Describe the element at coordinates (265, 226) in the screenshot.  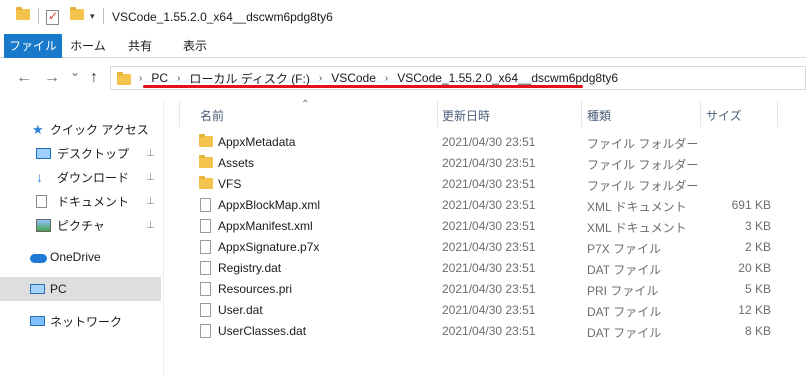
I see `file-name: AppxManifest.xml` at that location.